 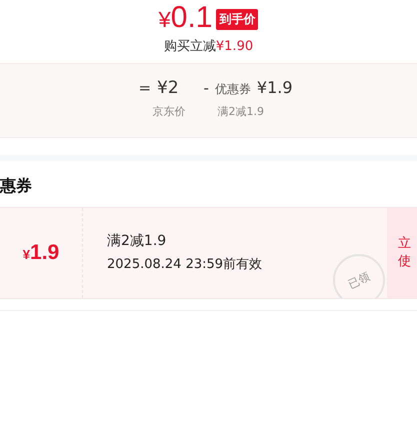 I want to click on saving-text: 购买立减¥1.90, so click(x=209, y=46).